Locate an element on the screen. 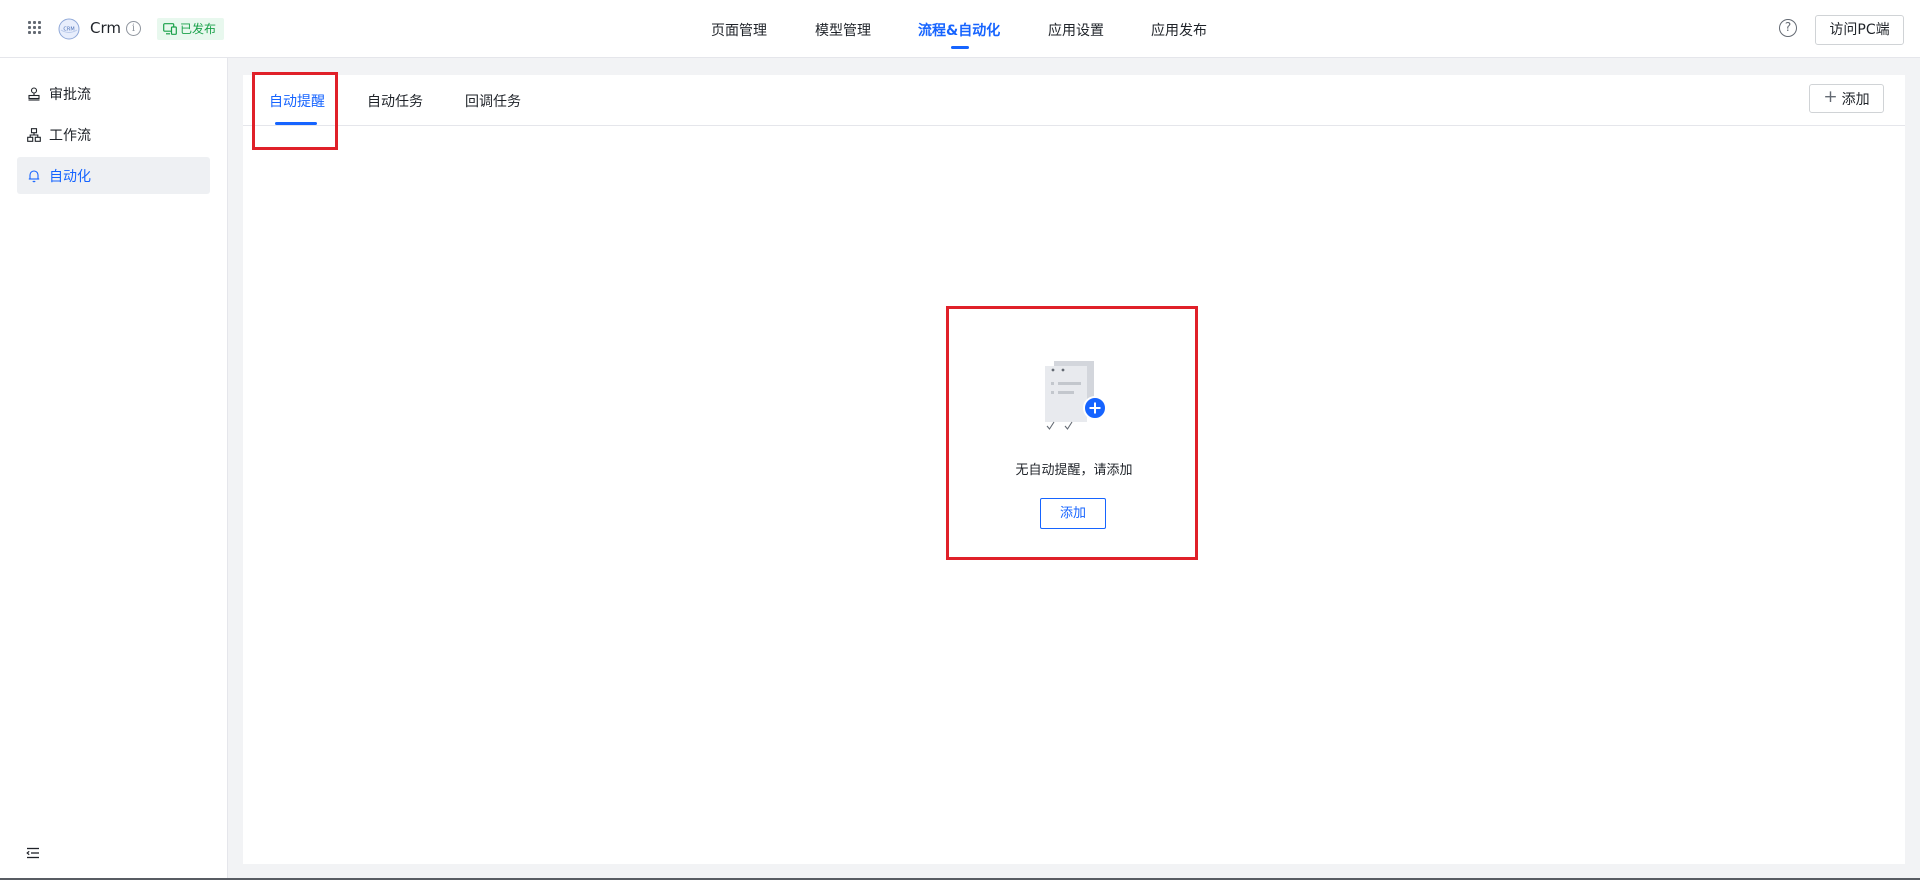 The height and width of the screenshot is (880, 1920). topnav-item-app-publish: 应用发布 is located at coordinates (1179, 30).